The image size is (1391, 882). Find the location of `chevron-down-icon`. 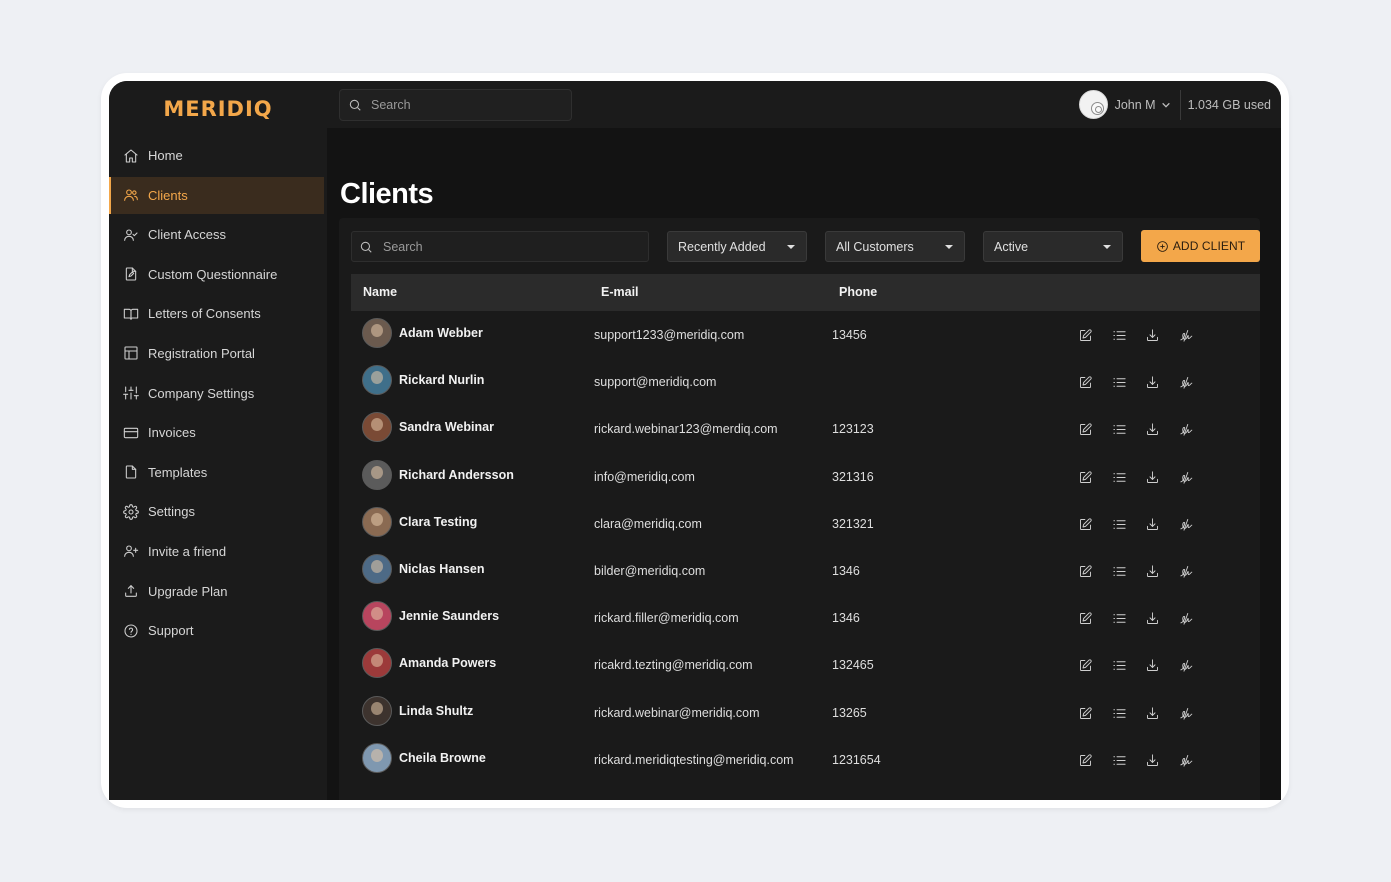

chevron-down-icon is located at coordinates (1166, 105).